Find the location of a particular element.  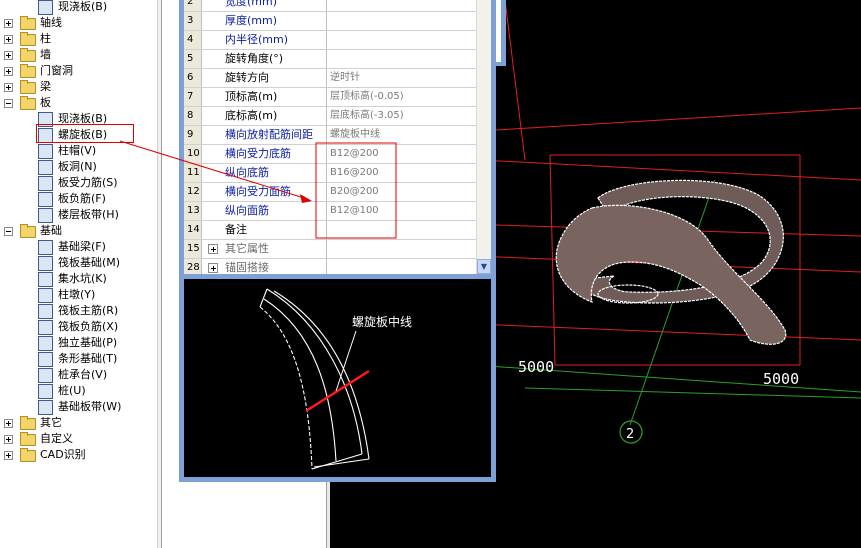

property-row: 8 底标高(m) 层底标高(-3.05) is located at coordinates (330, 116).